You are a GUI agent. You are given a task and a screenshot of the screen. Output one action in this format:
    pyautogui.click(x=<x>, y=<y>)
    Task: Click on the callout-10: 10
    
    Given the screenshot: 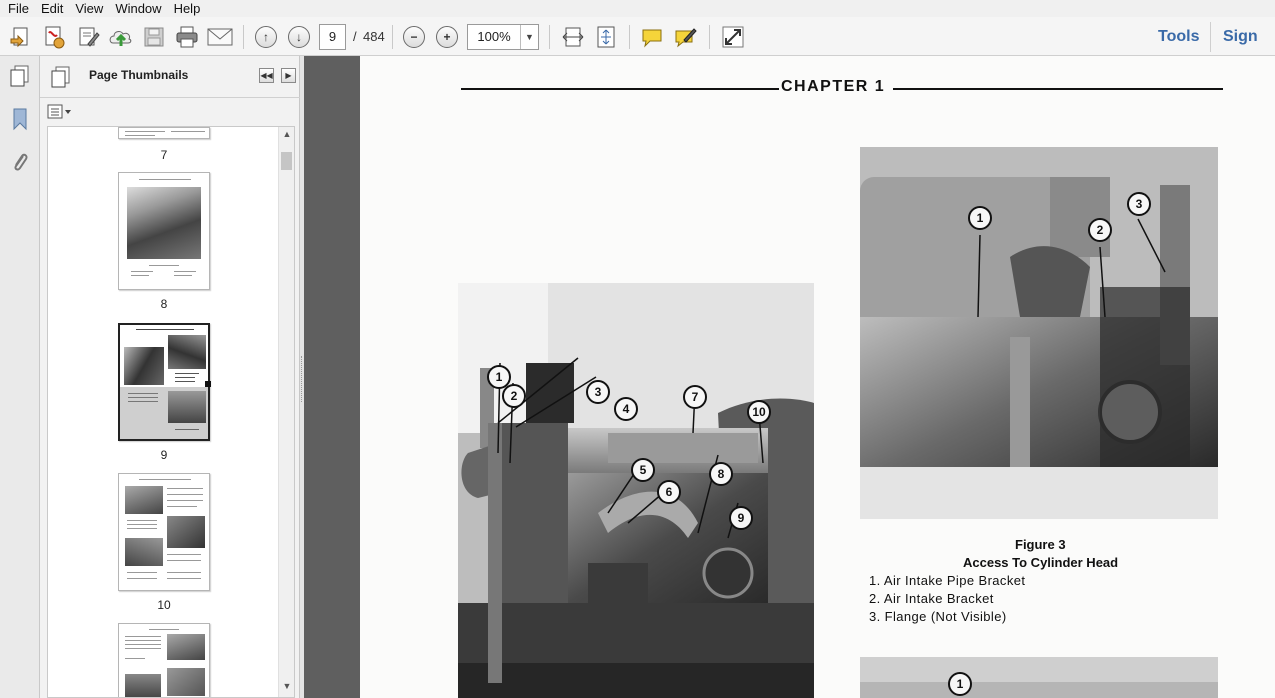 What is the action you would take?
    pyautogui.click(x=759, y=412)
    